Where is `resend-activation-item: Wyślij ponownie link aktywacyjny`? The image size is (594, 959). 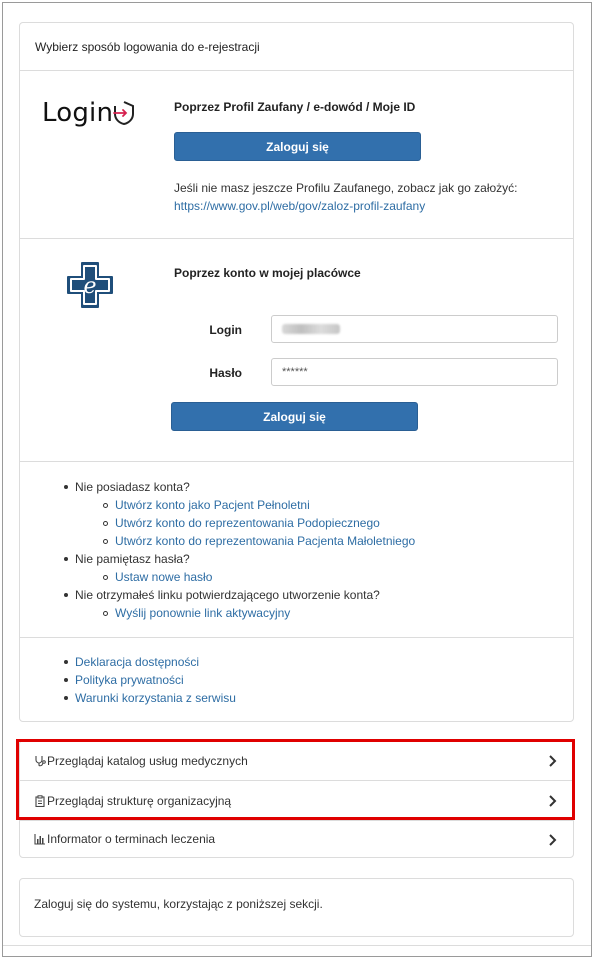 resend-activation-item: Wyślij ponownie link aktywacyjny is located at coordinates (296, 613).